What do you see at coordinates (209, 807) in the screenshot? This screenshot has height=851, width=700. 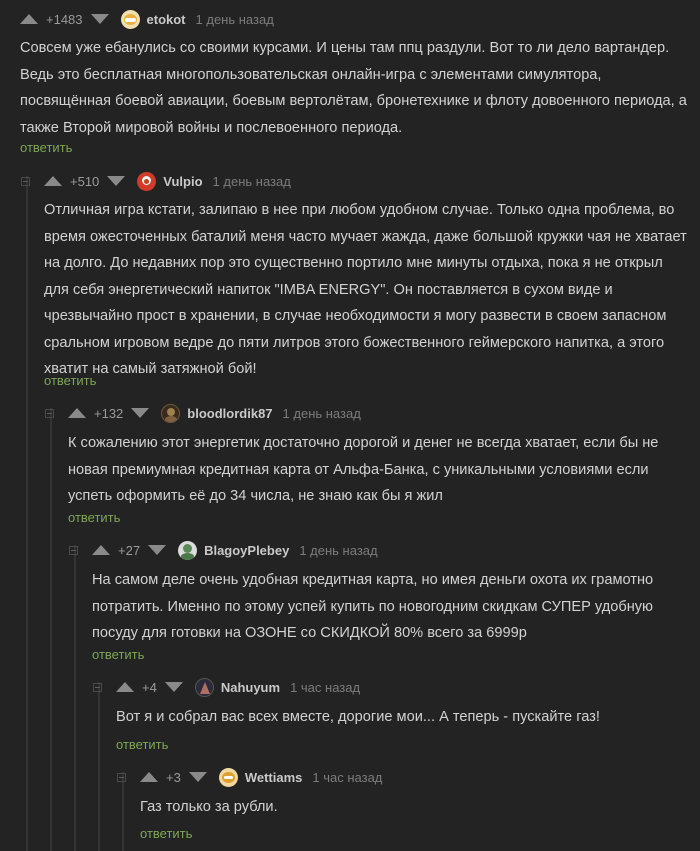 I see `comment-text: Газ только за рубли.` at bounding box center [209, 807].